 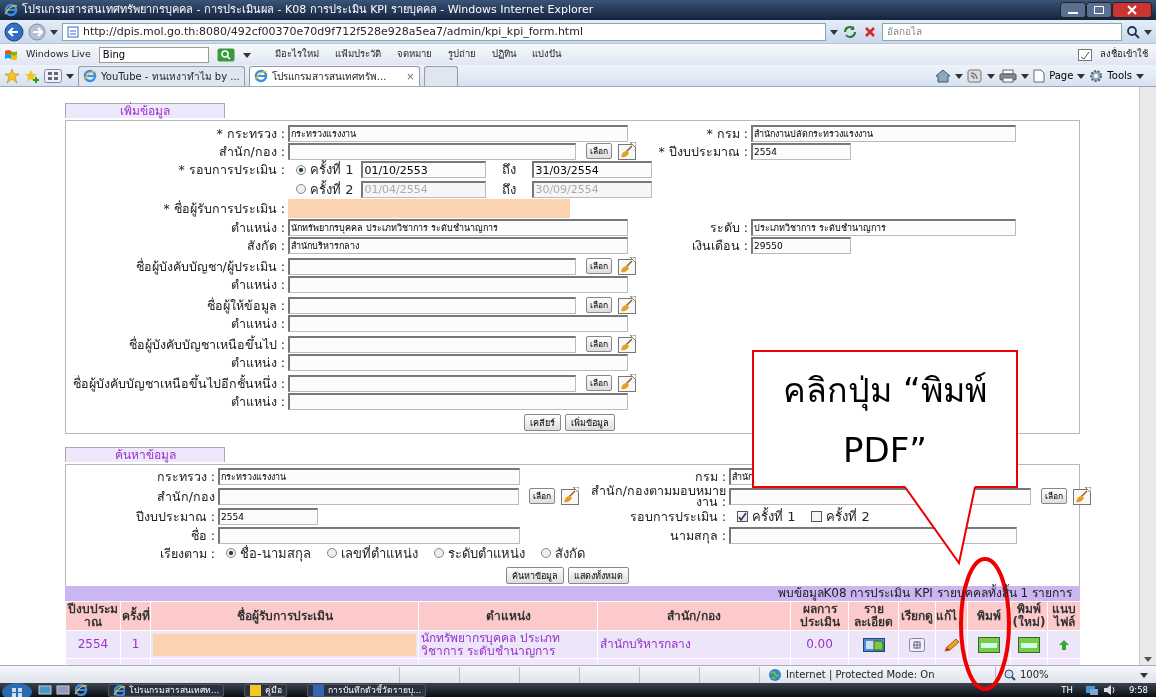 What do you see at coordinates (975, 75) in the screenshot?
I see `feed-icon` at bounding box center [975, 75].